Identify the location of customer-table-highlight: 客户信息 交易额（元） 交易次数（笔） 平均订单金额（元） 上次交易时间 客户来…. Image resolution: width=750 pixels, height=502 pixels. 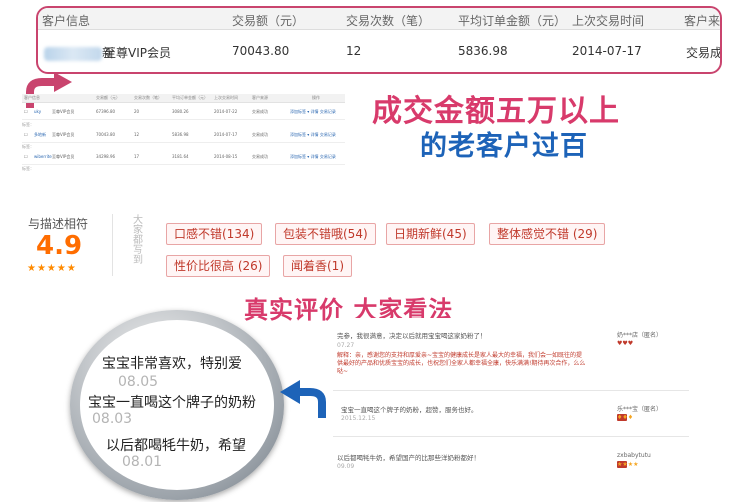
(379, 40).